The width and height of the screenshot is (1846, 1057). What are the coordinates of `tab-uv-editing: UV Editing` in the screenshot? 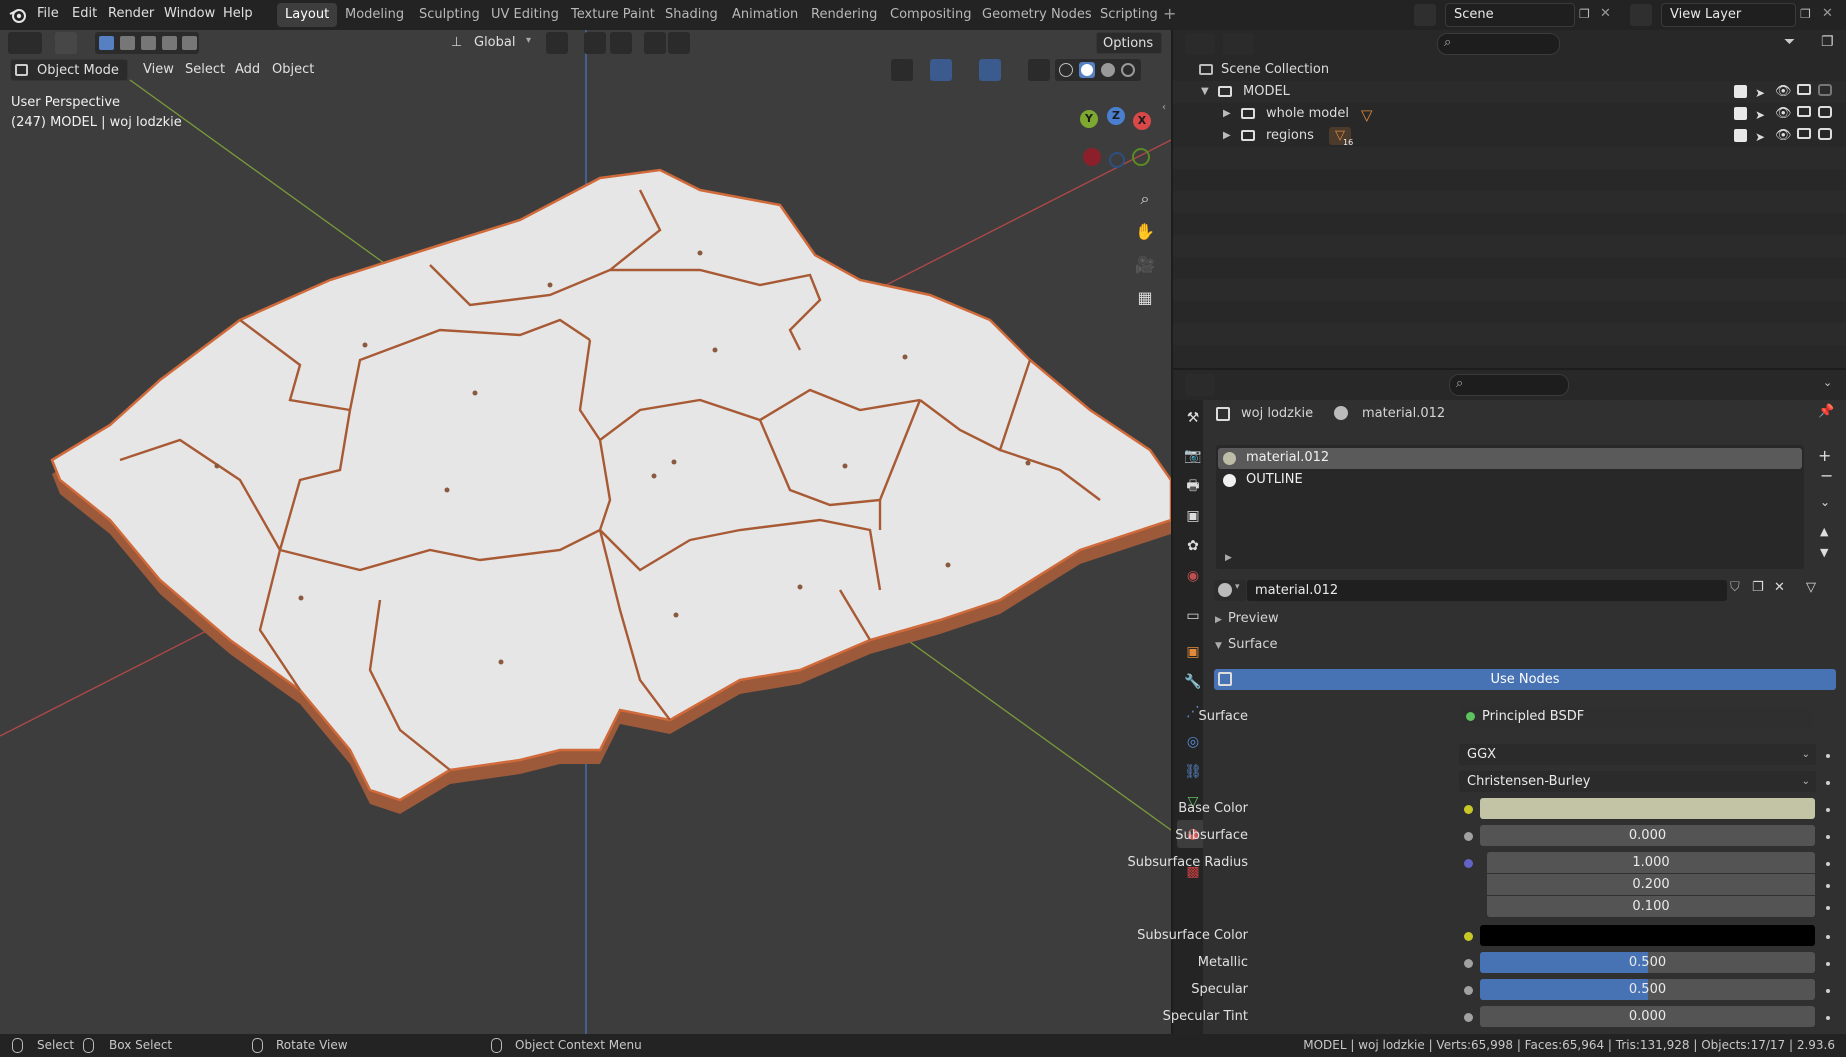 It's located at (525, 15).